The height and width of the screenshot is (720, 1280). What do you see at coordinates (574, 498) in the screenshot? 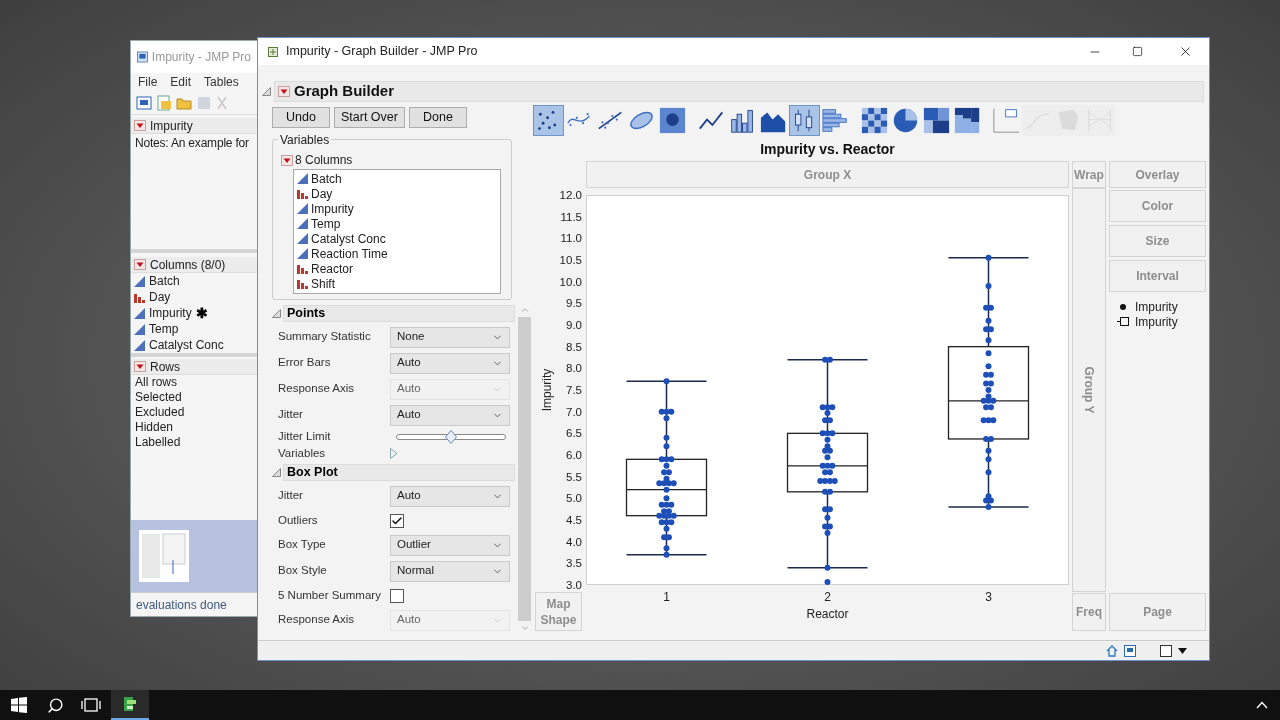
I see `y-tick-label: 5.0` at bounding box center [574, 498].